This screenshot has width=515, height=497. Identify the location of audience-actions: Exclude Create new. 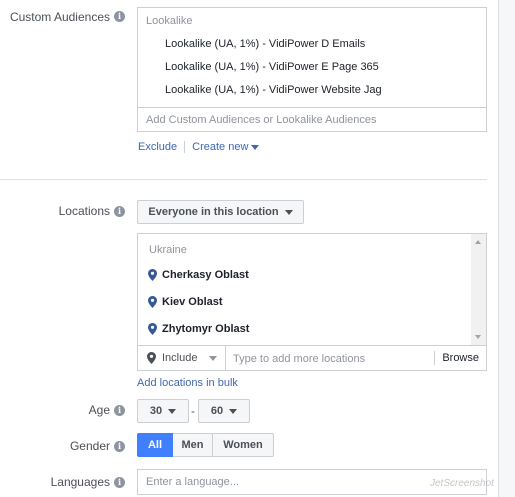
(199, 147).